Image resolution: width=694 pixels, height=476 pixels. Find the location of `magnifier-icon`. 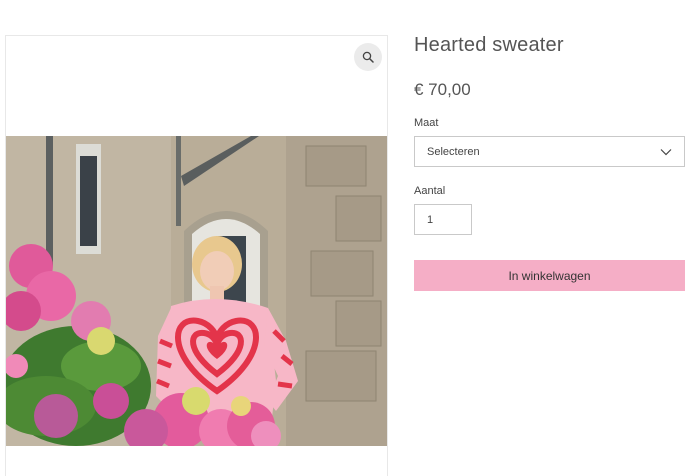

magnifier-icon is located at coordinates (368, 57).